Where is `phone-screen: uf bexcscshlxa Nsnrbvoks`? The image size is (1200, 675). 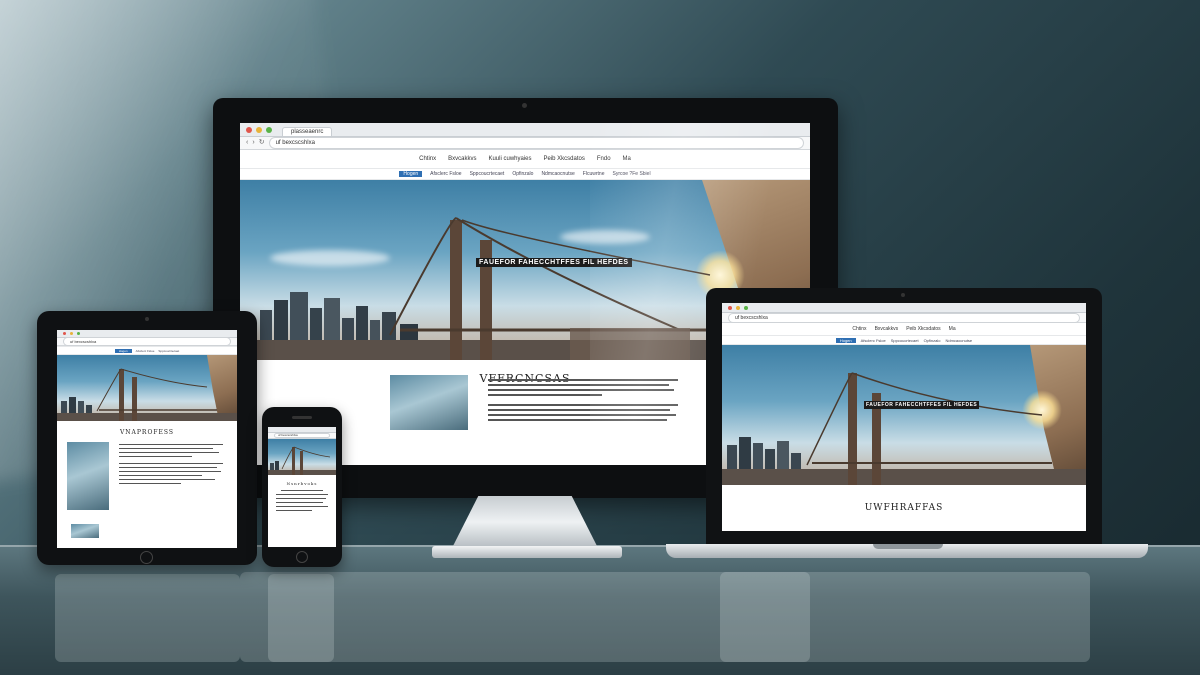
phone-screen: uf bexcscshlxa Nsnrbvoks is located at coordinates (302, 487).